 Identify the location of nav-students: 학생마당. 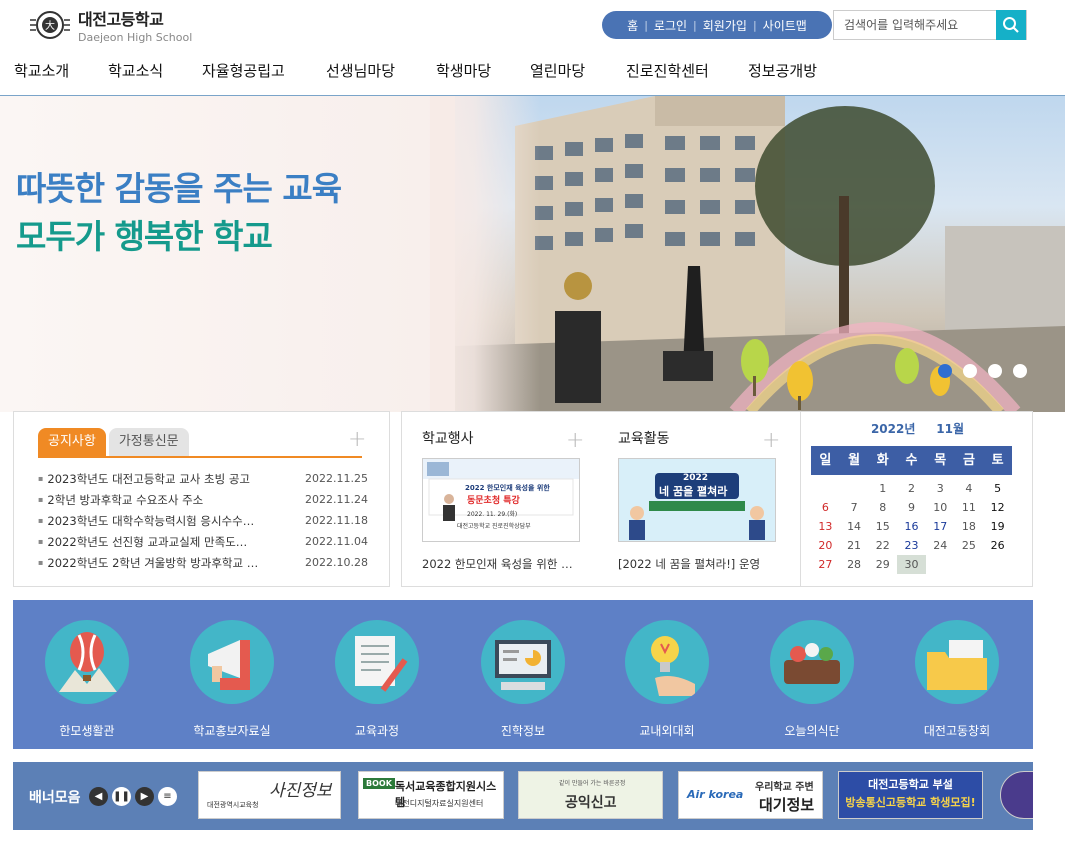
(483, 70).